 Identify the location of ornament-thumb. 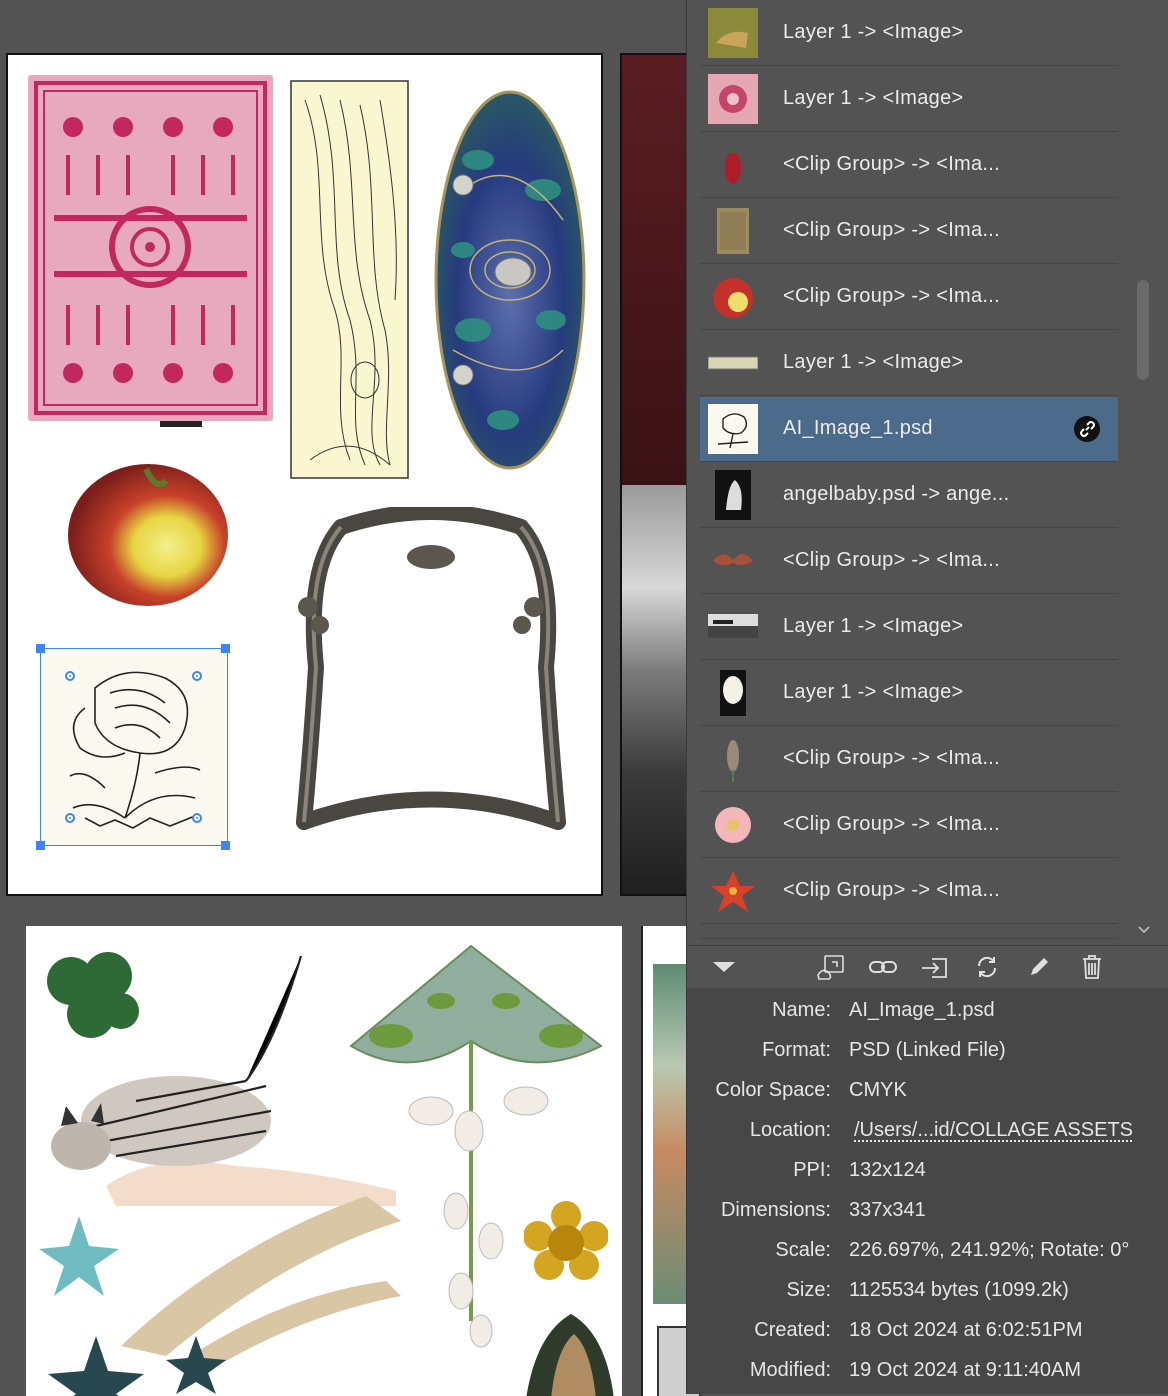
(733, 693).